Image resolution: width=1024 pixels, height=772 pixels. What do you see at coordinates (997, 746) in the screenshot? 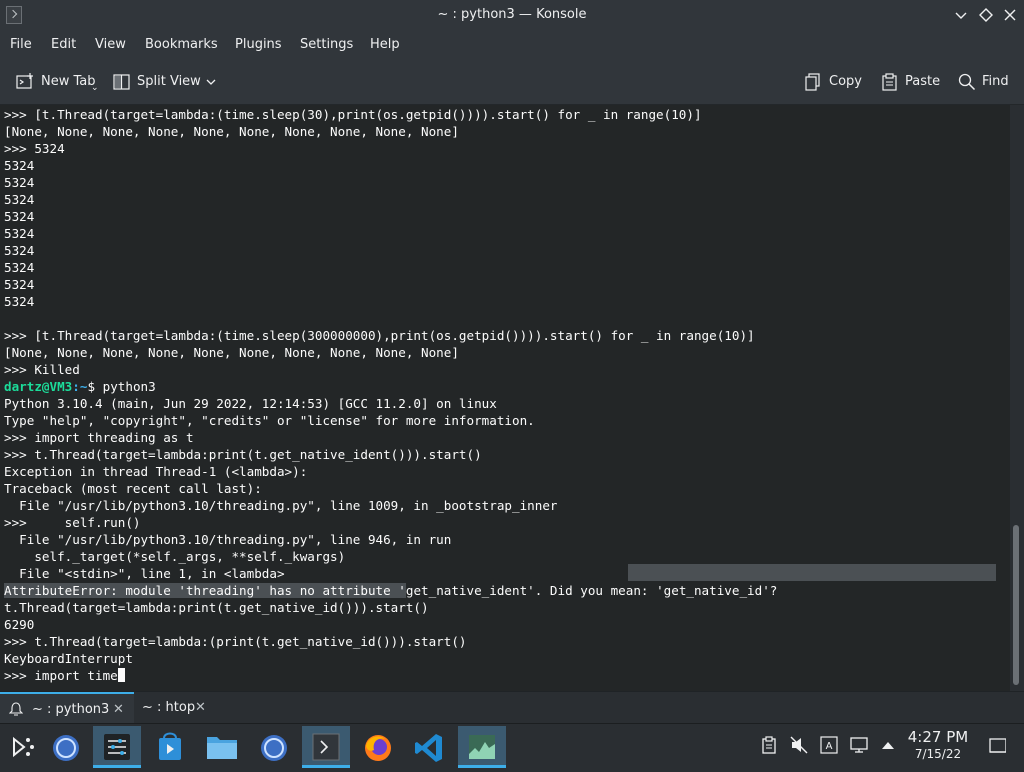
I see `show-desktop-icon` at bounding box center [997, 746].